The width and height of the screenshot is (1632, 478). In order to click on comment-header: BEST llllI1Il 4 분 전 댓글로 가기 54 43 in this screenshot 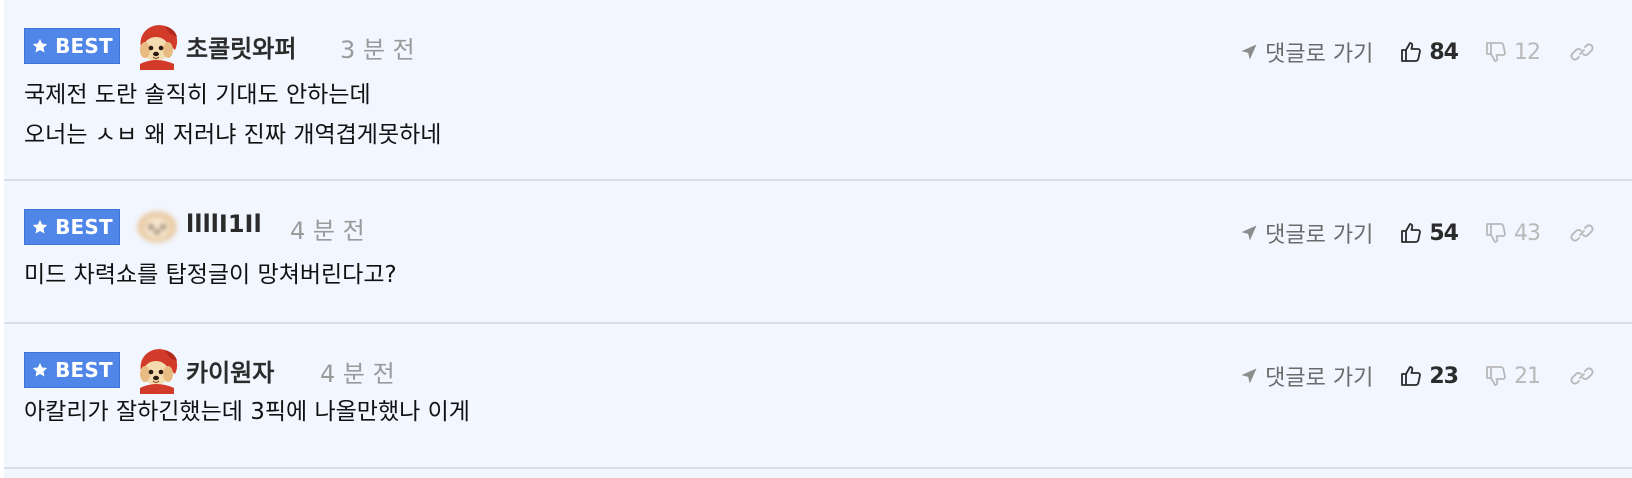, I will do `click(818, 225)`.